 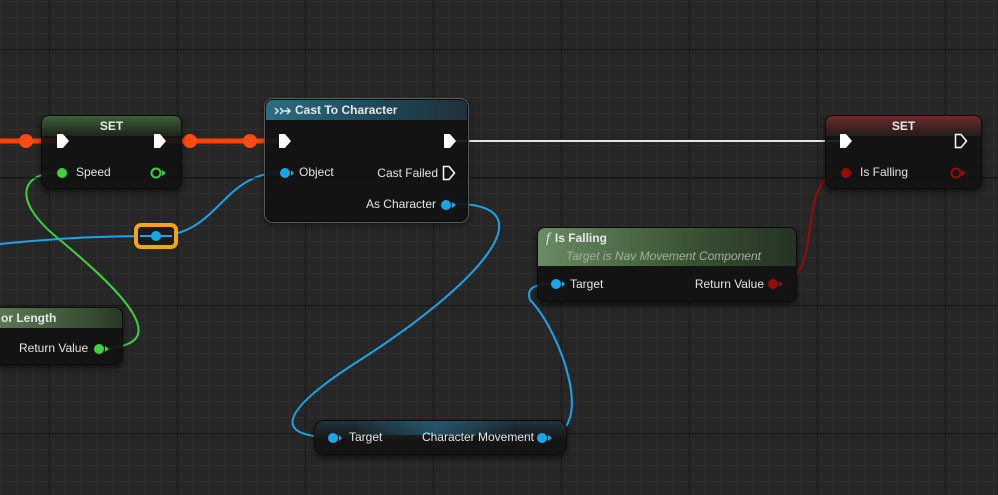 I want to click on vector-length-header: or Length, so click(x=61, y=318).